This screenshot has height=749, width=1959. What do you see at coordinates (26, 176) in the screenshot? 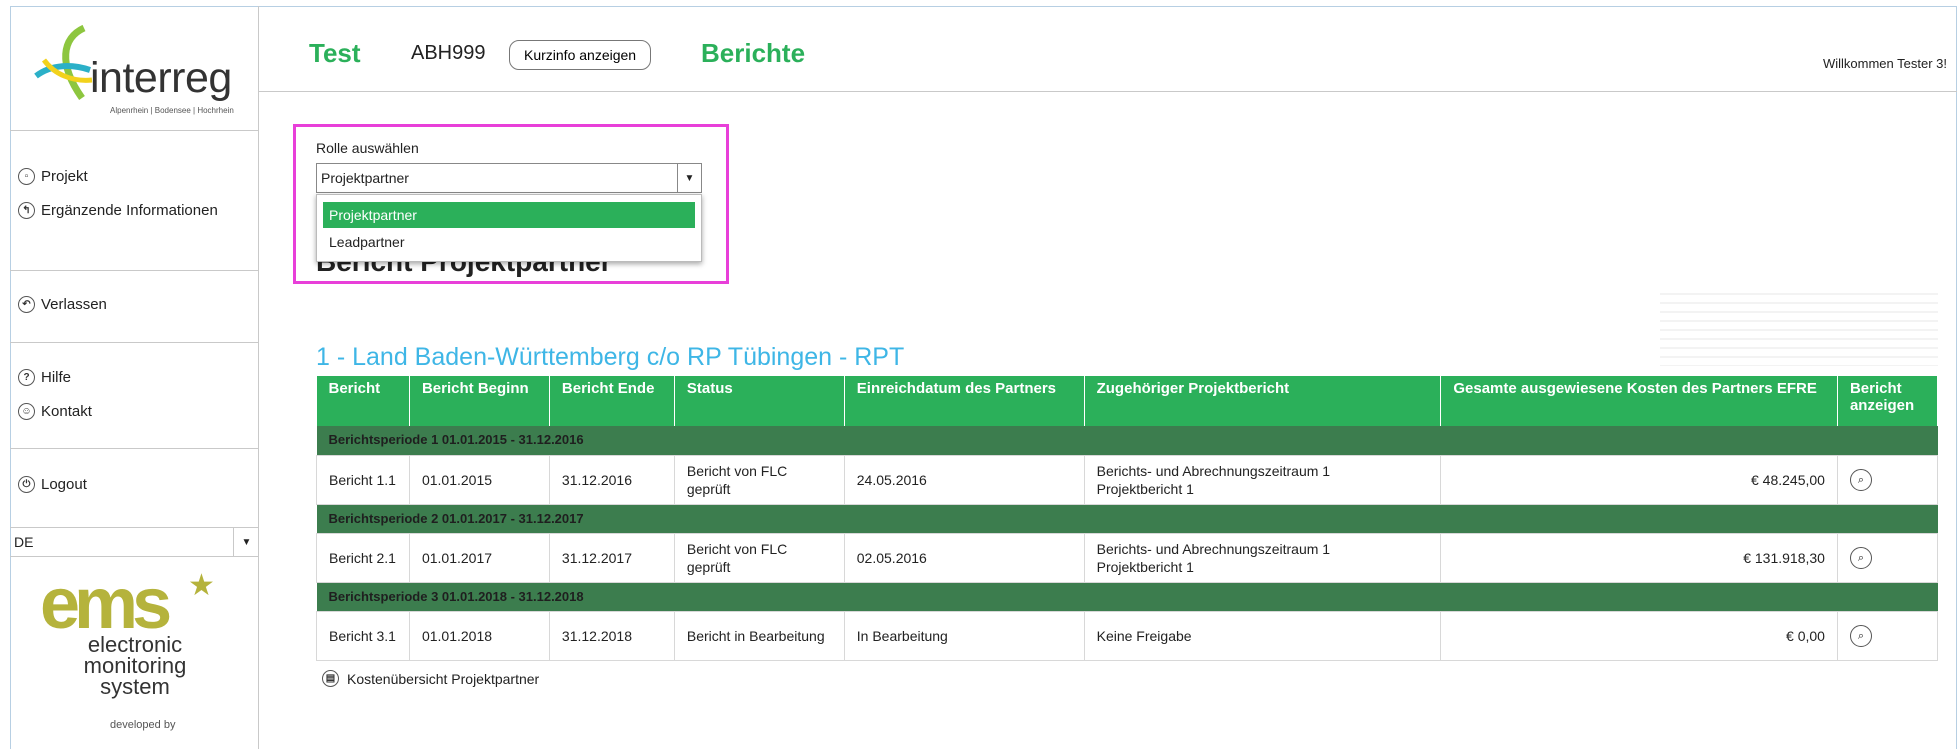
I see `document-icon: ▫` at bounding box center [26, 176].